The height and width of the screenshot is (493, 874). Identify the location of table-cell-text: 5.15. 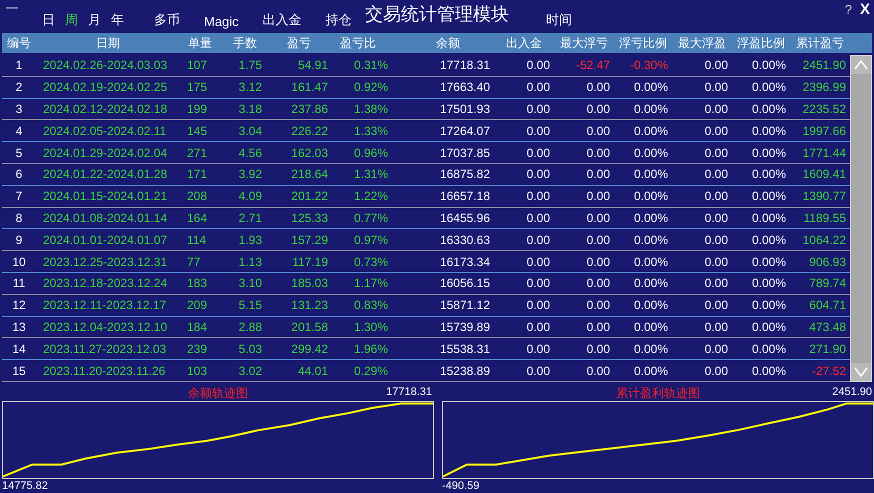
(250, 305).